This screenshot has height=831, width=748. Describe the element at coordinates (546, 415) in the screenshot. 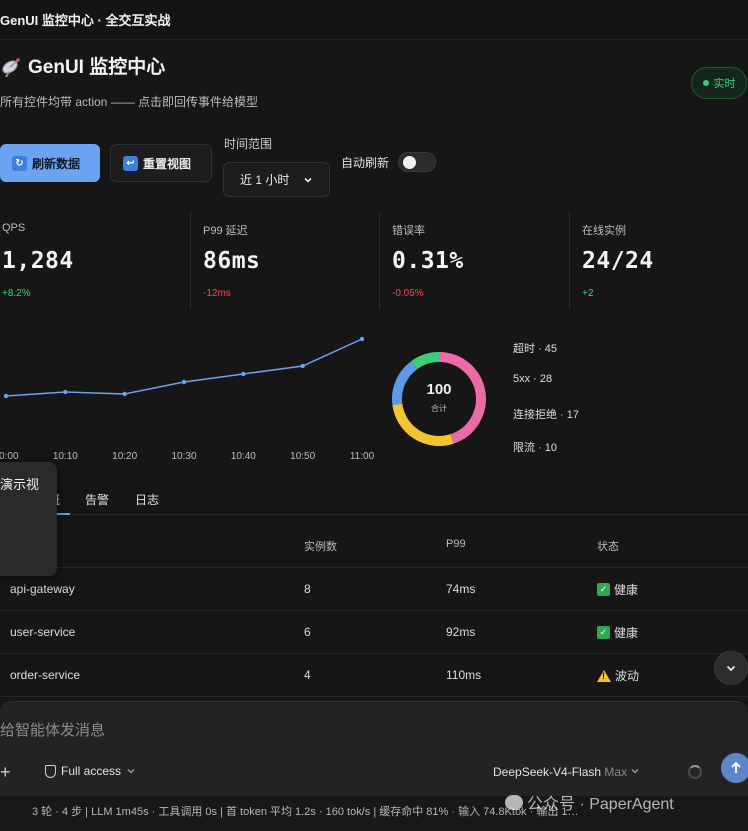

I see `legend-item: 连接拒绝 · 17` at that location.